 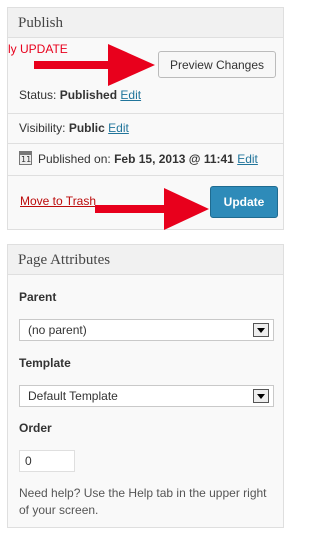 I want to click on status-row: Status: Published Edit, so click(x=80, y=95).